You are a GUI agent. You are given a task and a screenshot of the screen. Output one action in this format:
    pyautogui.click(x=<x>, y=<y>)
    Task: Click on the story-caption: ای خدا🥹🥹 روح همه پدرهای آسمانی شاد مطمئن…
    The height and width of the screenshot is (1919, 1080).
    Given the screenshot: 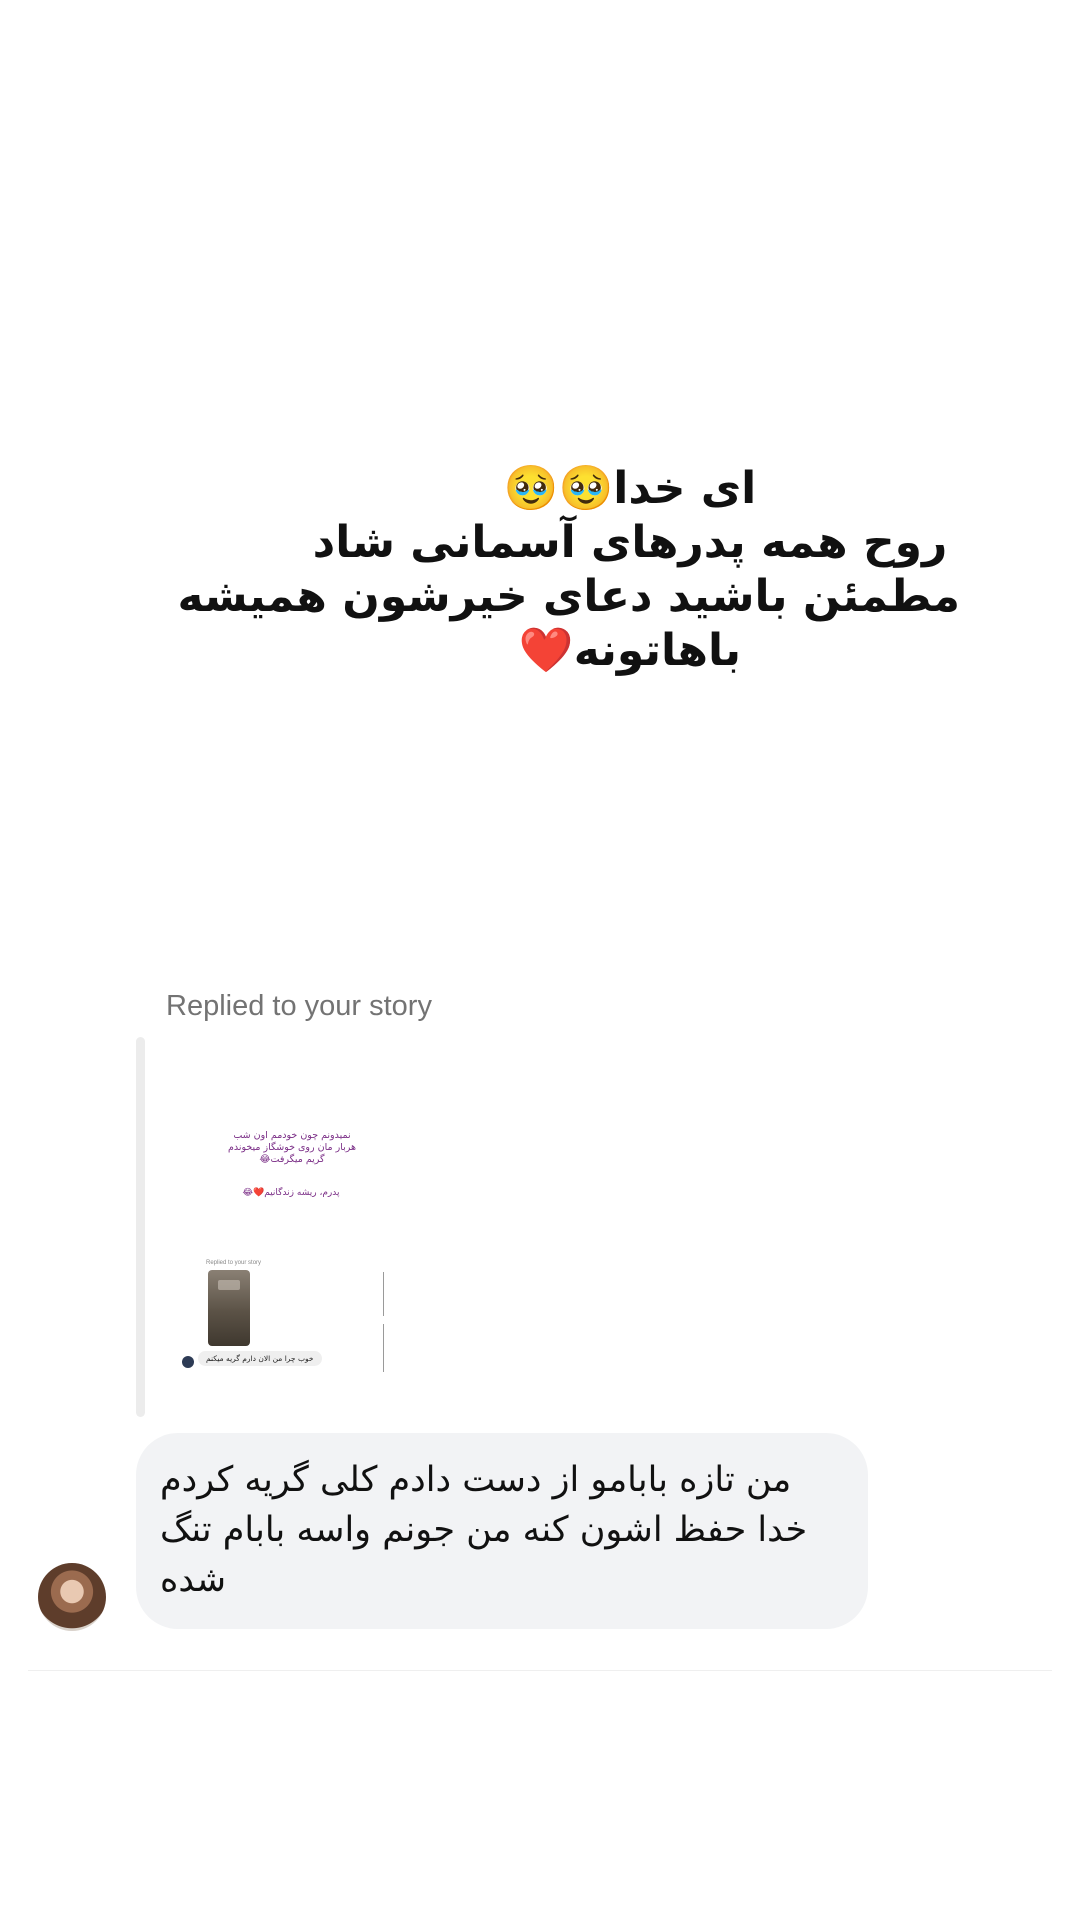 What is the action you would take?
    pyautogui.click(x=568, y=570)
    